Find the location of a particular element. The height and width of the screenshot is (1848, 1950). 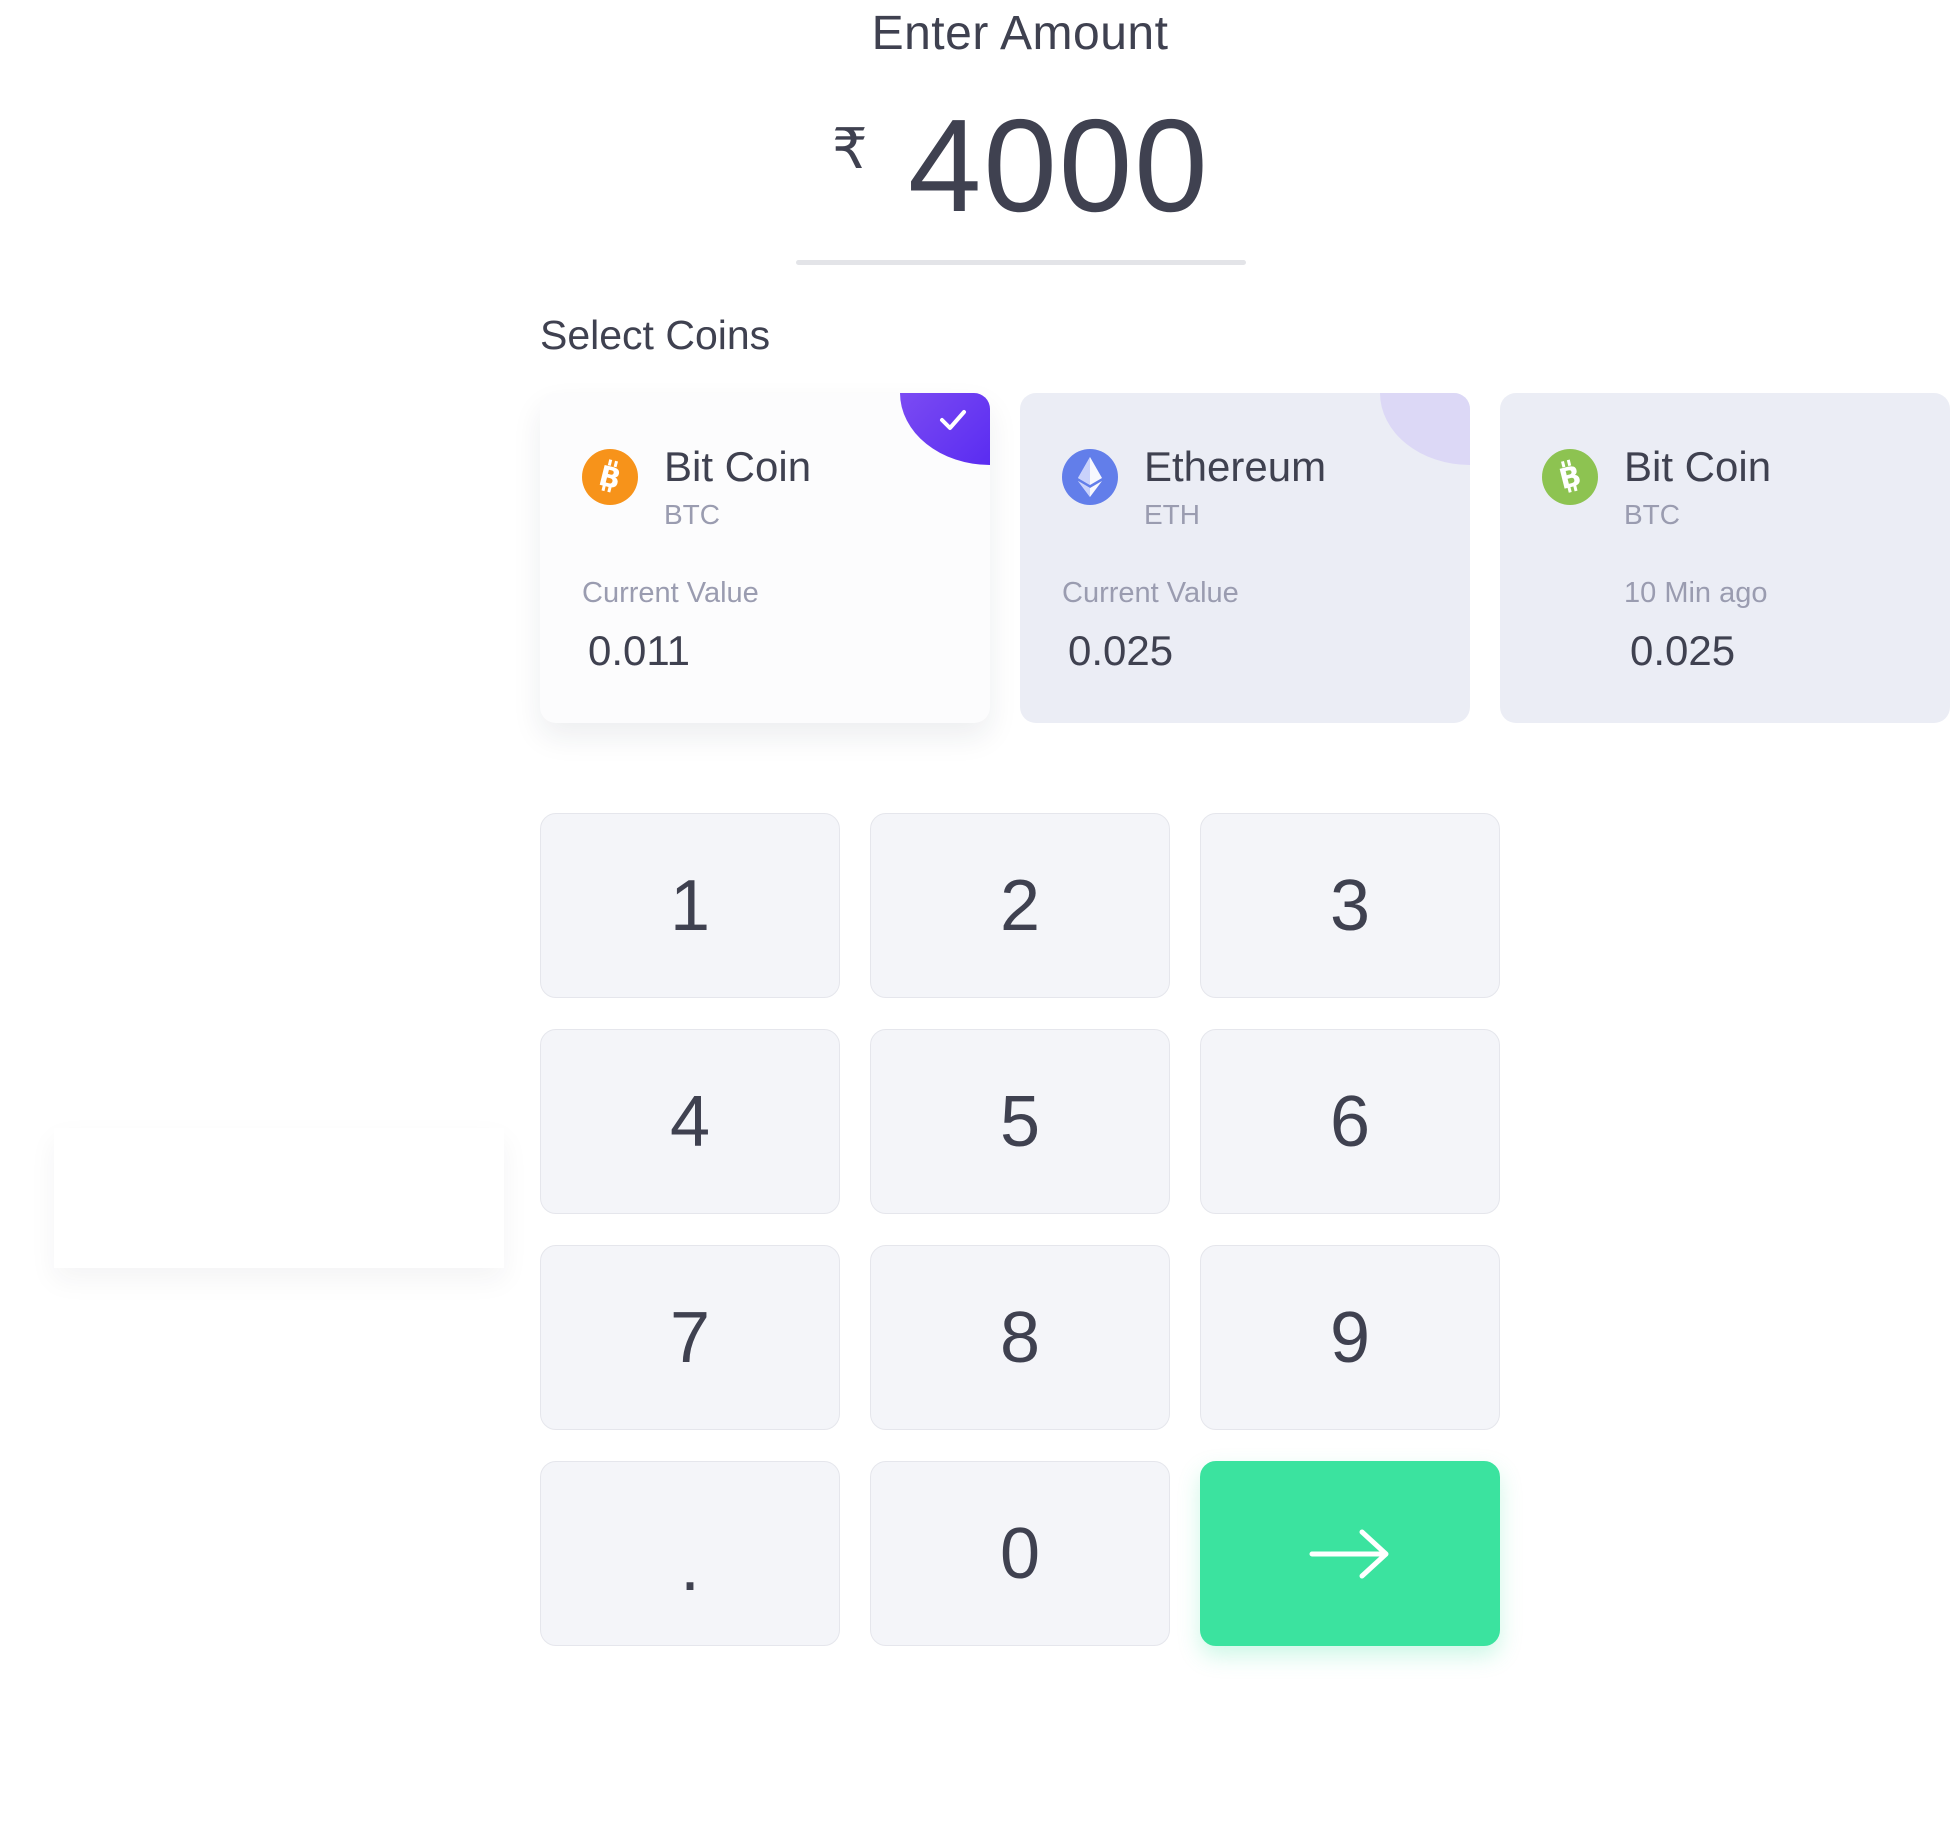

key-0: 0 is located at coordinates (1020, 1553).